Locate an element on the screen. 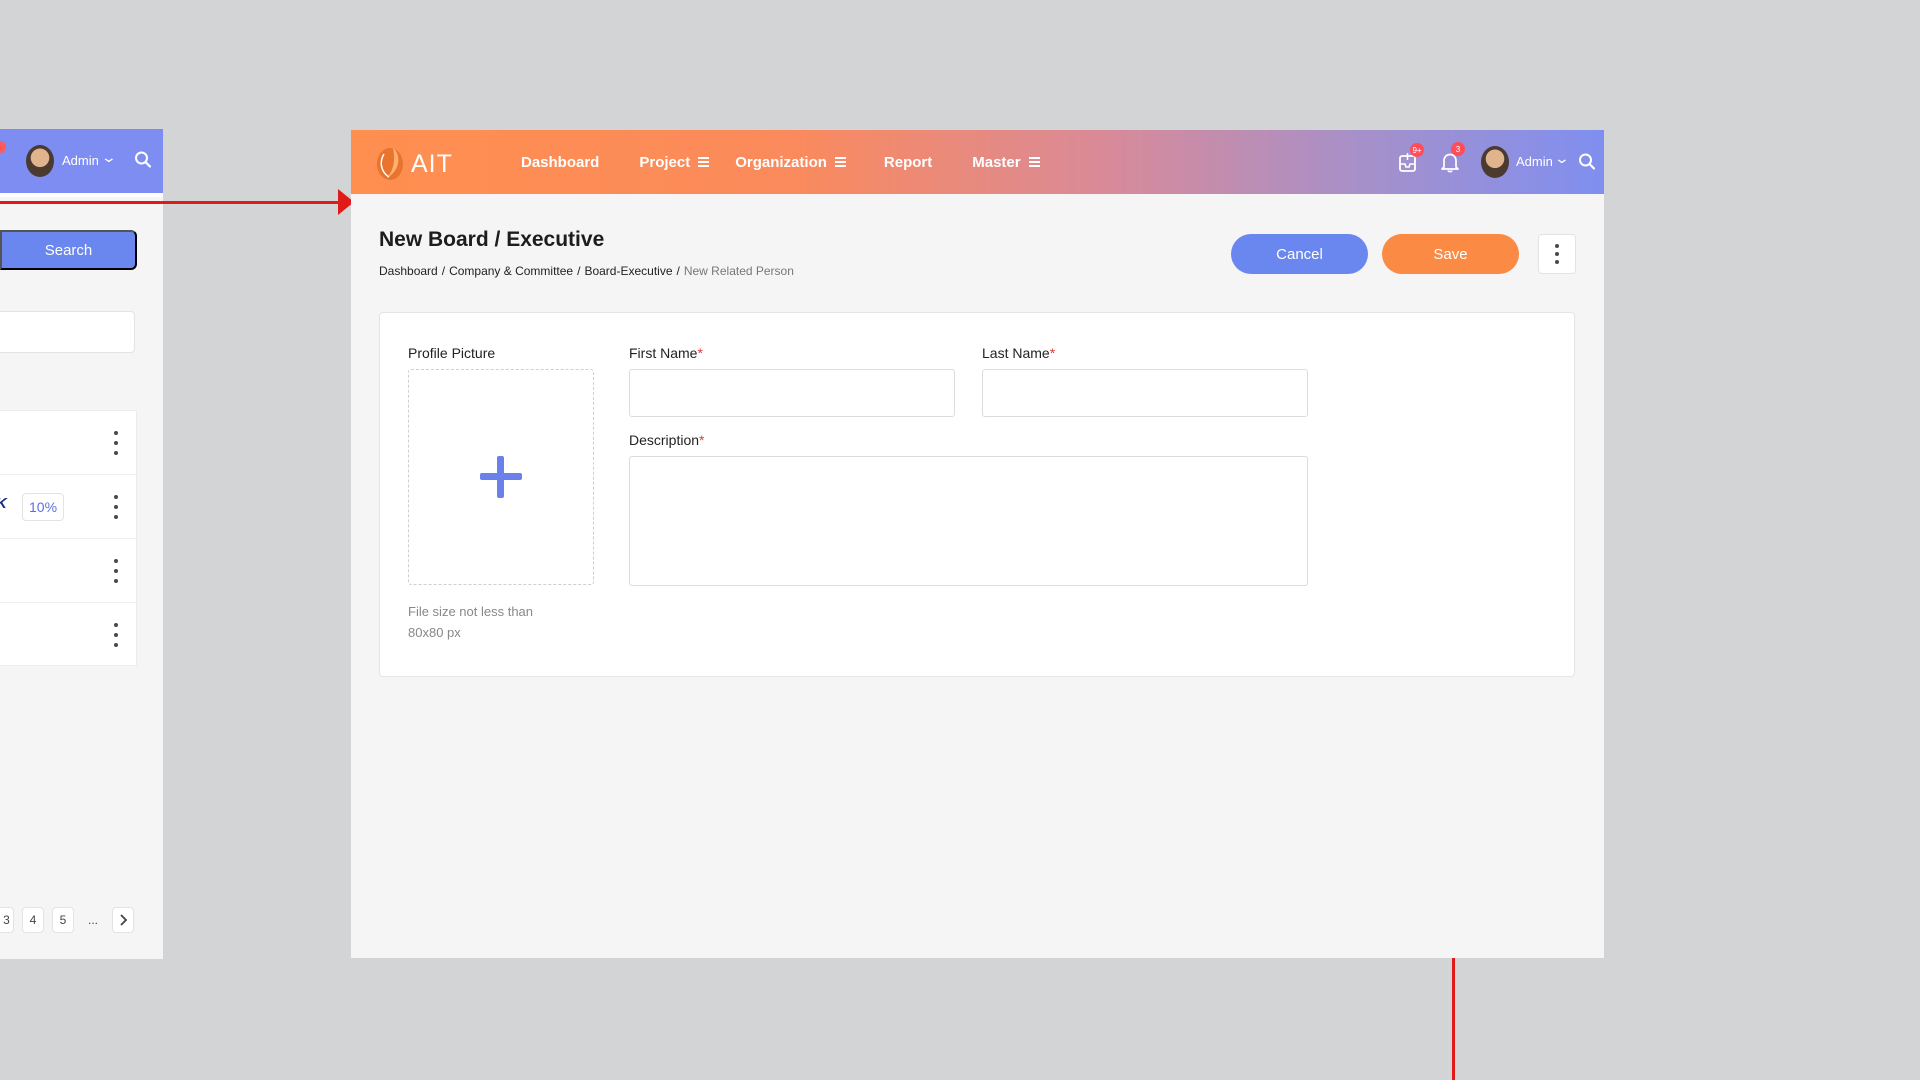 This screenshot has height=1080, width=1920. page-button: 3 is located at coordinates (7, 920).